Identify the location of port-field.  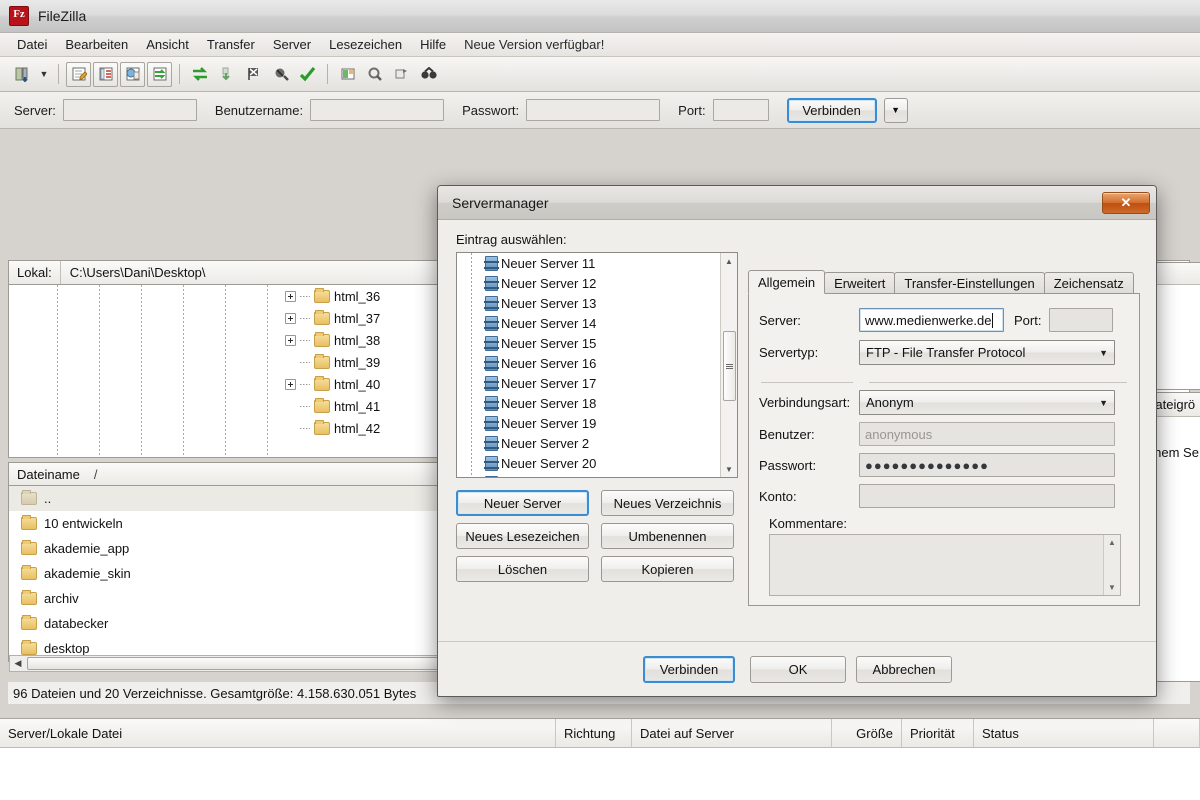
(1081, 320).